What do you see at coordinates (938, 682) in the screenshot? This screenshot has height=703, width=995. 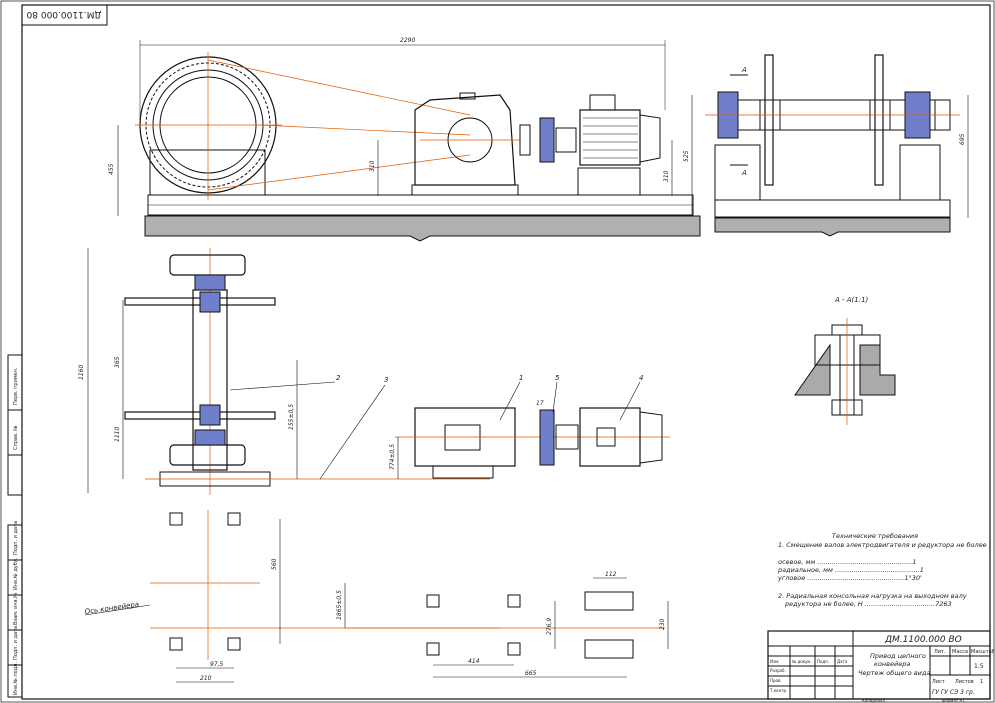 I see `svg-text: Лист` at bounding box center [938, 682].